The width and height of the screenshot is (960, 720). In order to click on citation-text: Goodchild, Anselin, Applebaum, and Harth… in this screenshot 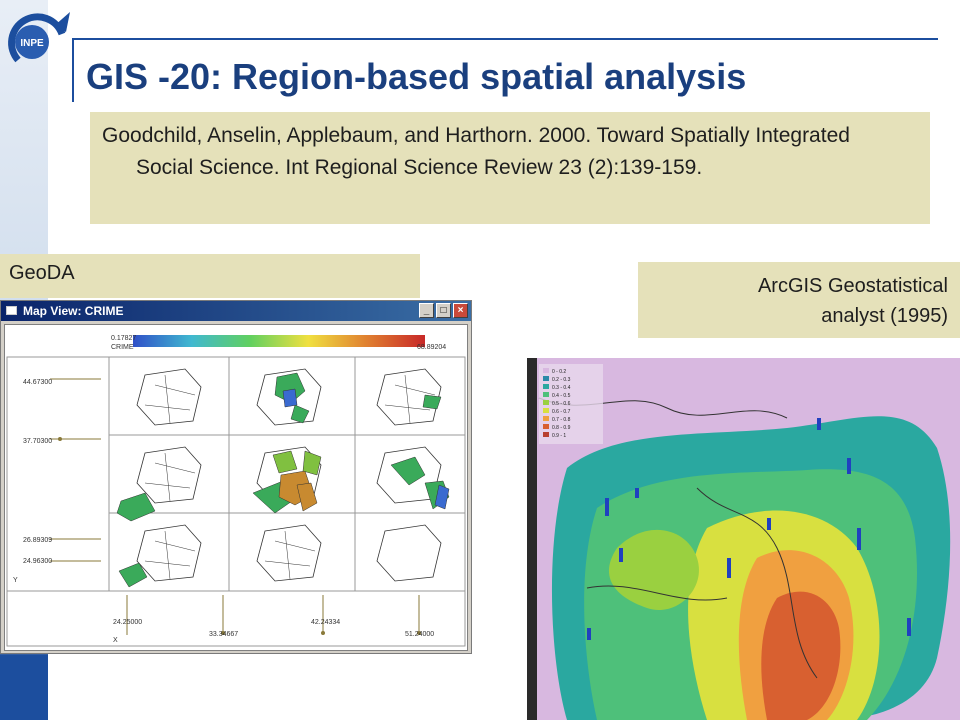, I will do `click(476, 151)`.